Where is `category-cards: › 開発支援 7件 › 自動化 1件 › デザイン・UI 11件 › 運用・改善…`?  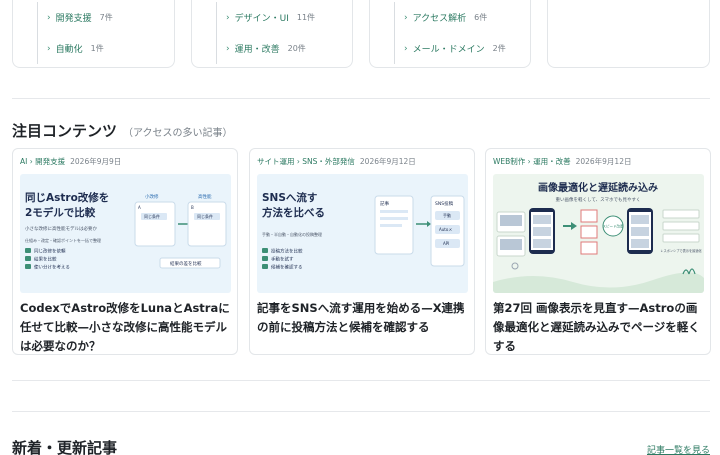 category-cards: › 開発支援 7件 › 自動化 1件 › デザイン・UI 11件 › 運用・改善… is located at coordinates (360, 34).